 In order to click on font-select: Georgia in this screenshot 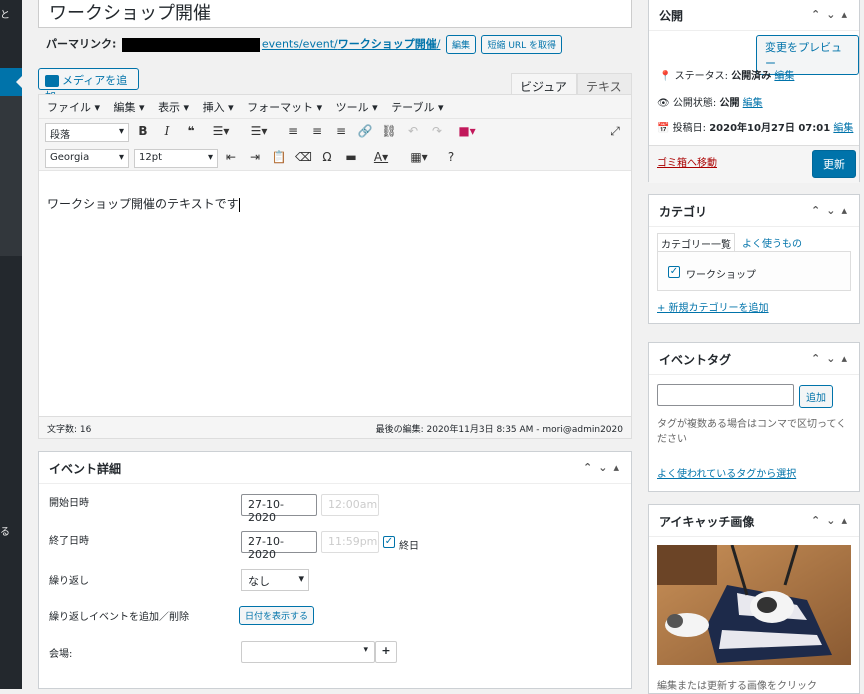, I will do `click(87, 158)`.